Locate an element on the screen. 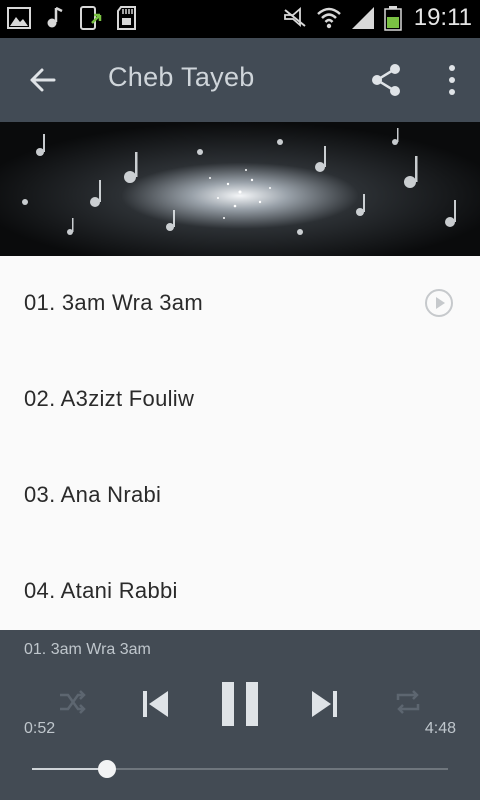 This screenshot has width=480, height=800. play-circle-icon is located at coordinates (439, 303).